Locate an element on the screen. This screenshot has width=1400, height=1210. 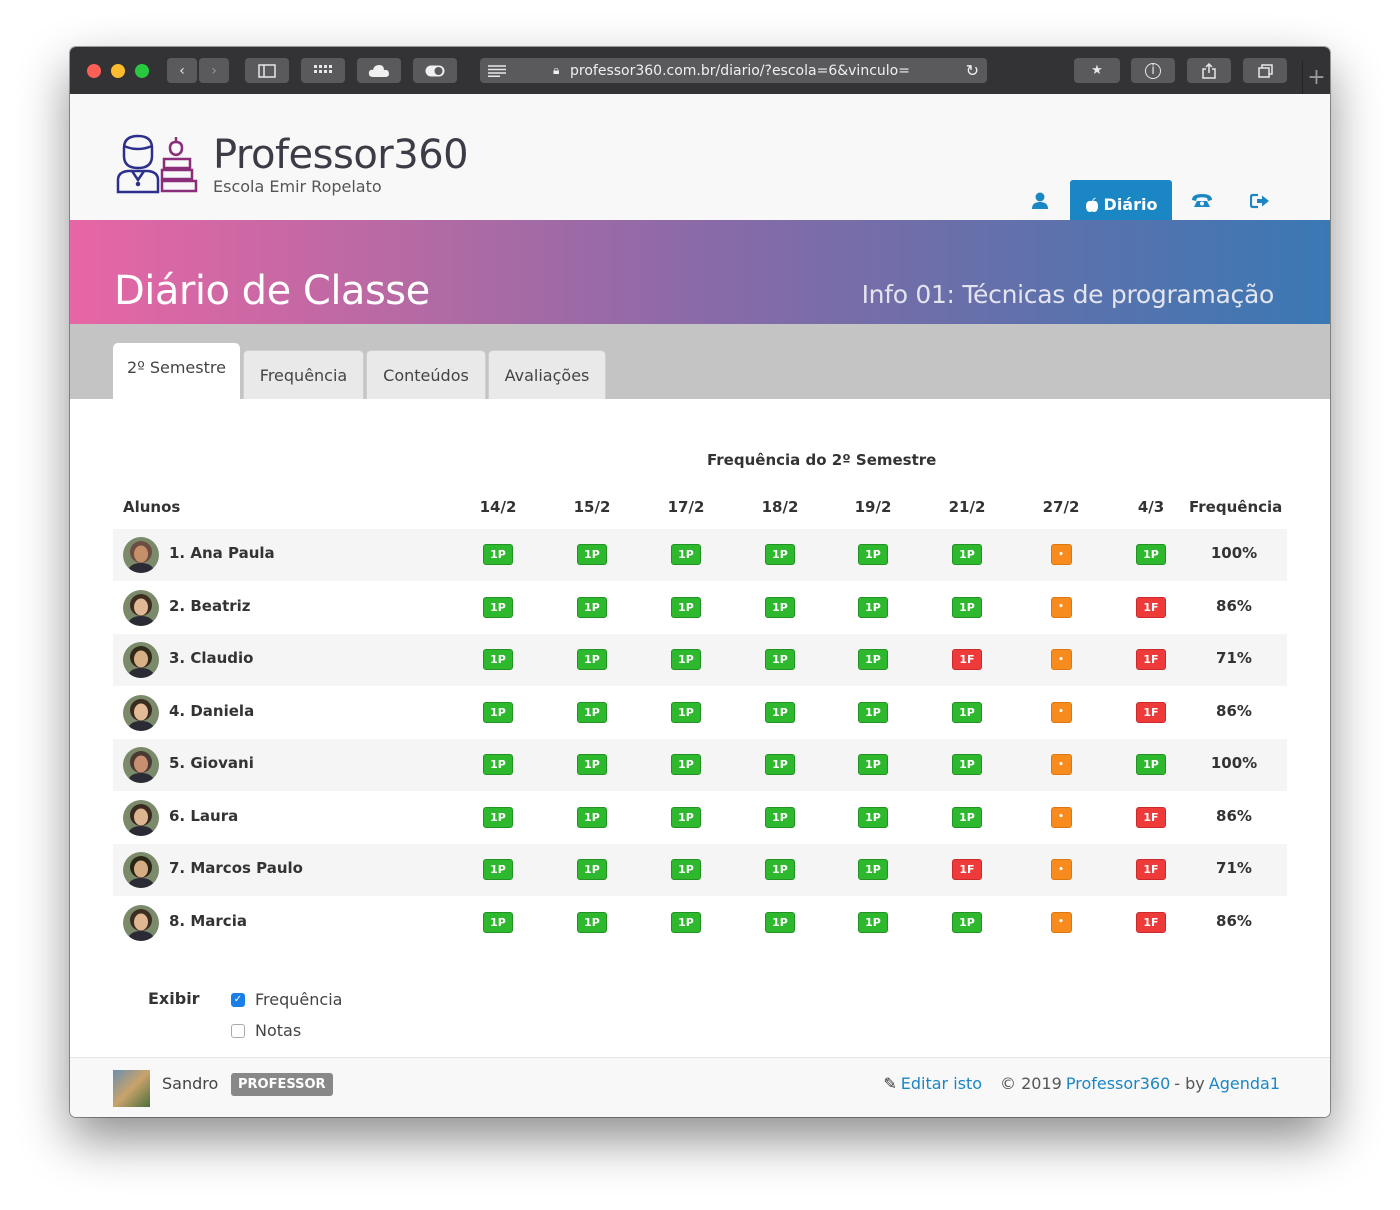
icloud-button is located at coordinates (379, 70).